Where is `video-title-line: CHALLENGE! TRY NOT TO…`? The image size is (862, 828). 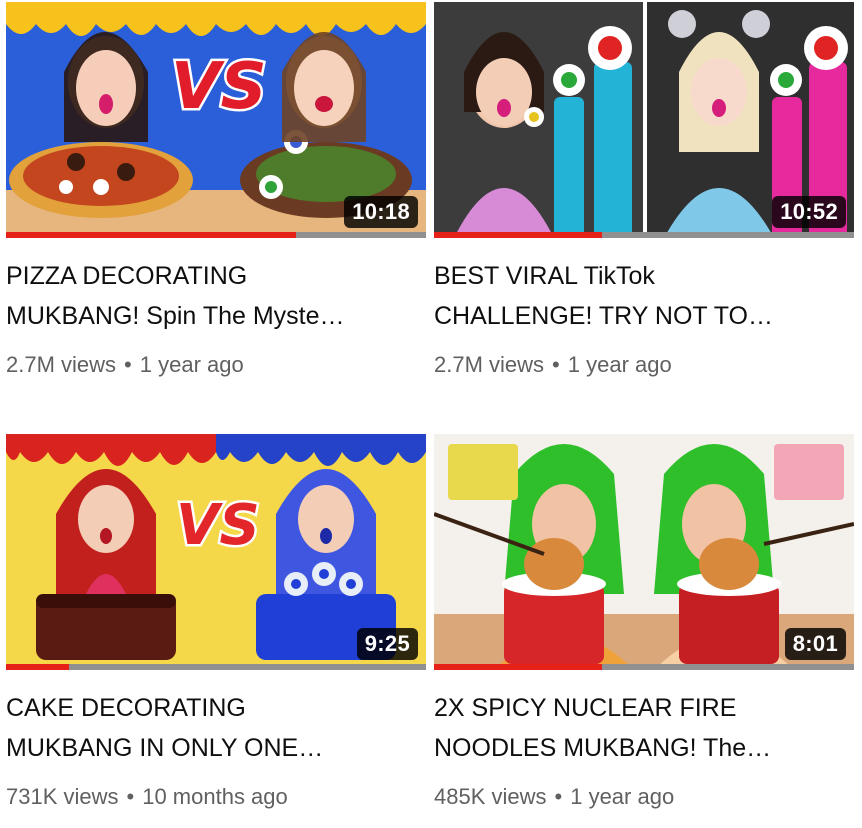
video-title-line: CHALLENGE! TRY NOT TO… is located at coordinates (604, 316).